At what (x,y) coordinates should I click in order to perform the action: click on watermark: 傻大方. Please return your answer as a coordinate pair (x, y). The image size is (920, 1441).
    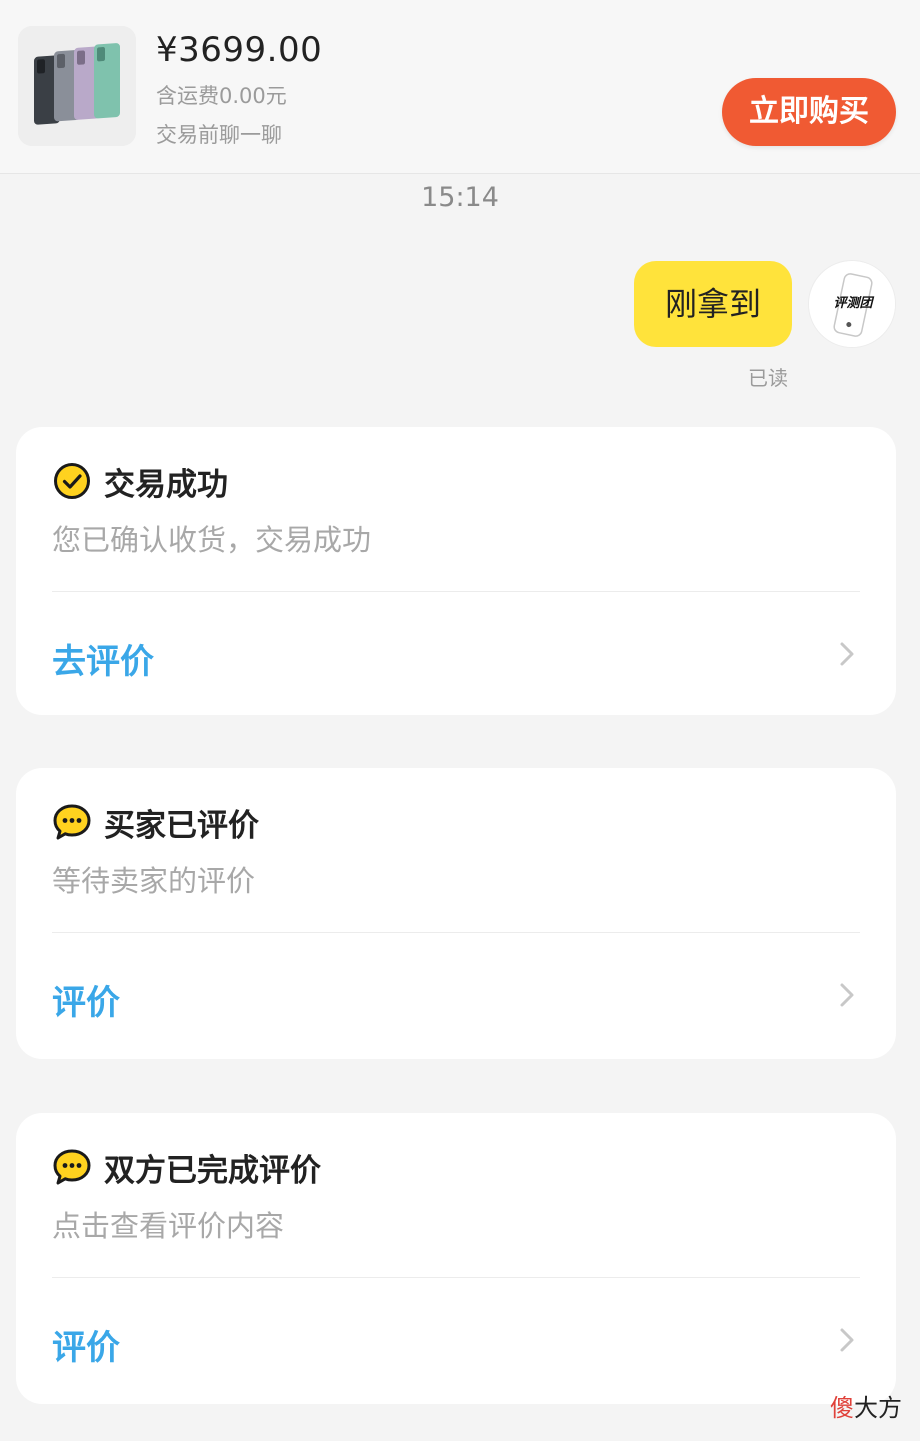
    Looking at the image, I should click on (866, 1405).